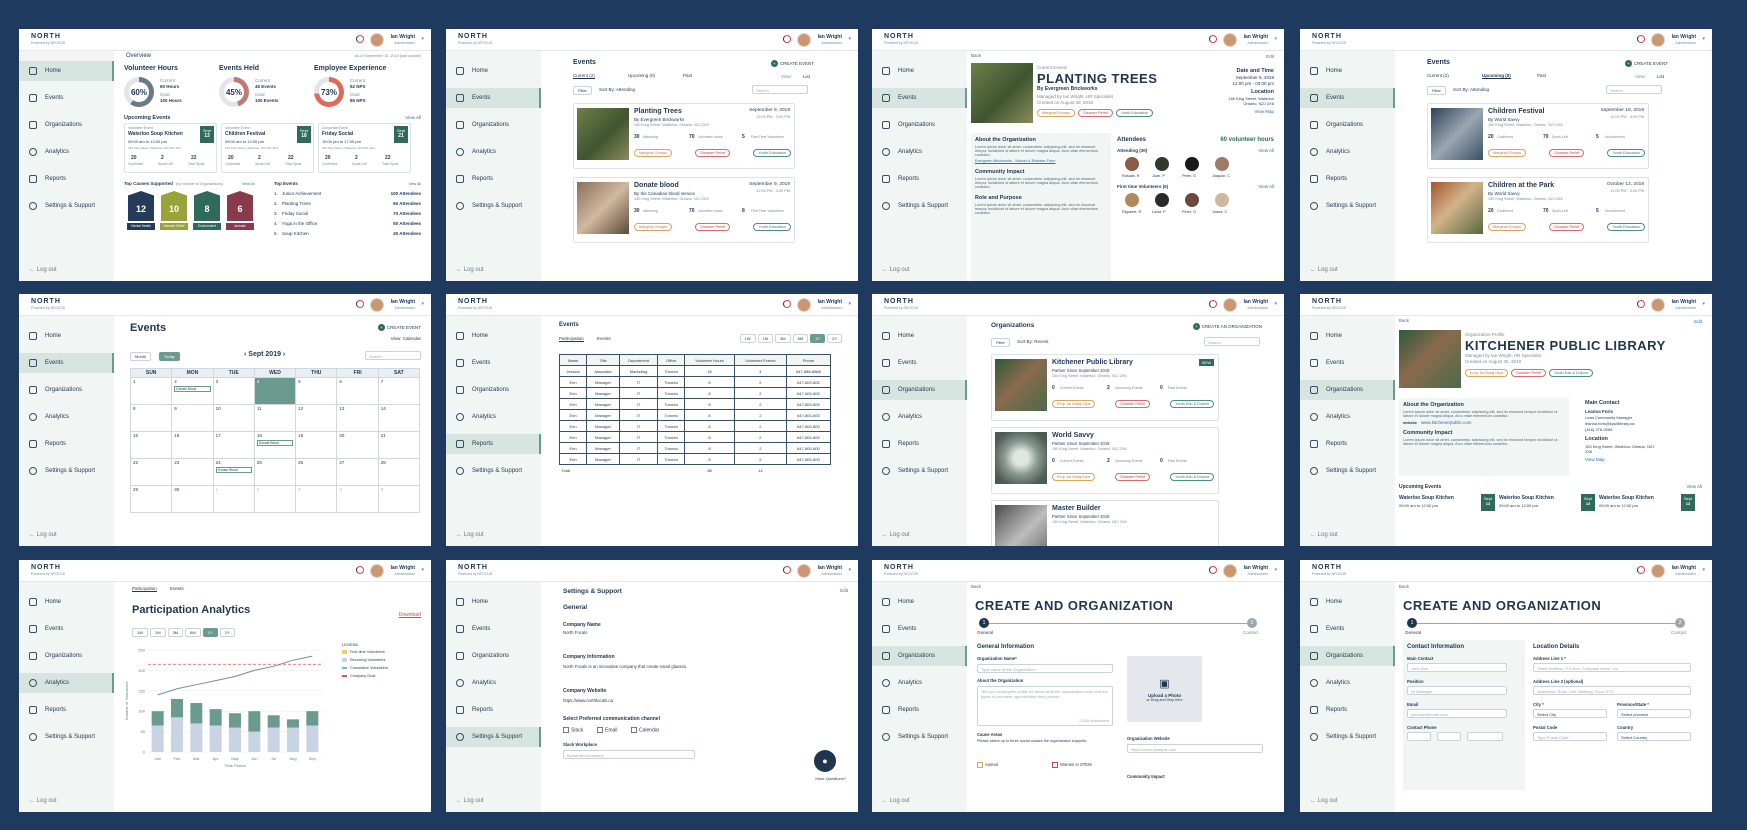 The image size is (1747, 830). I want to click on website-link: www.kitchenerpublic.com, so click(1446, 422).